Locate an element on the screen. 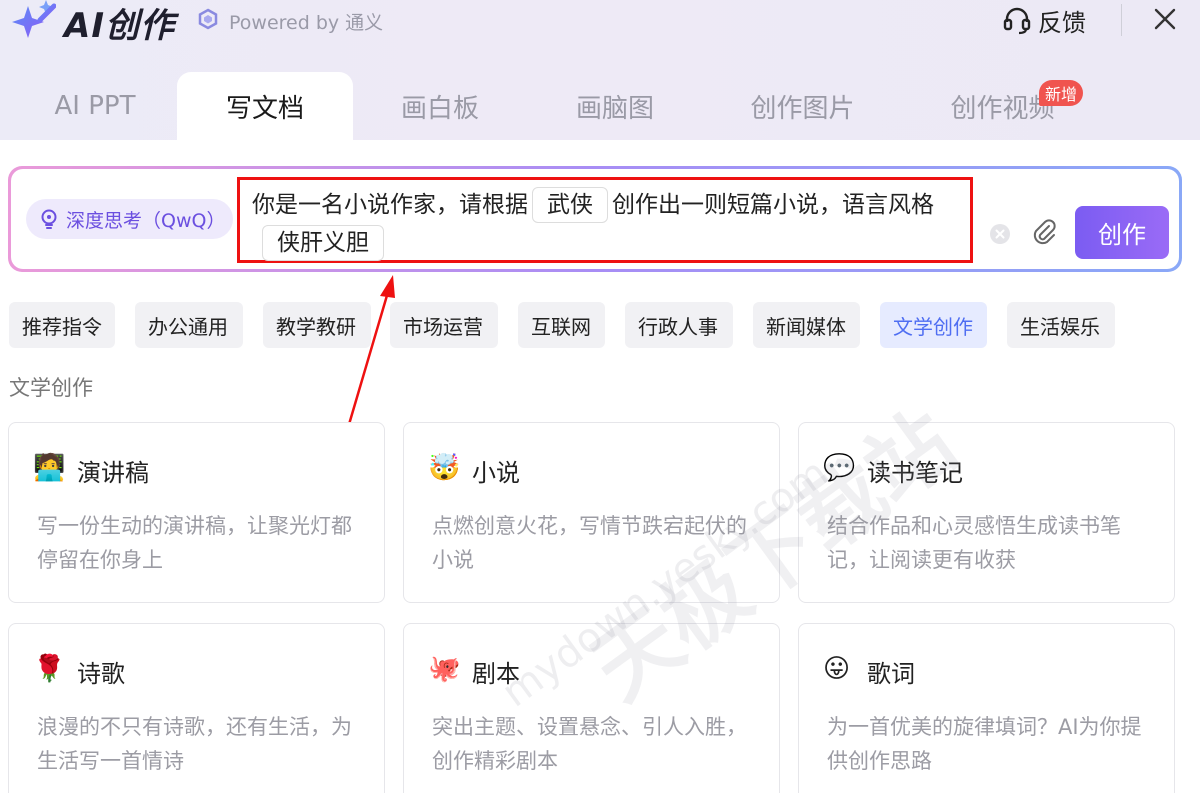 The height and width of the screenshot is (793, 1200). card-title: 小说 is located at coordinates (496, 473).